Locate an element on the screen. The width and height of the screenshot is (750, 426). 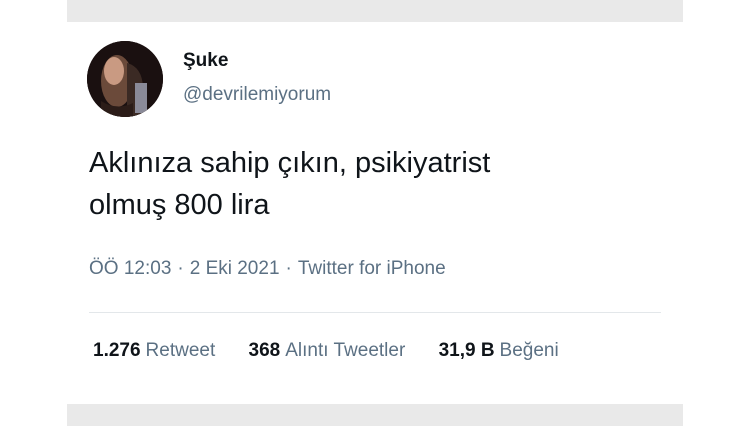
bottom-band is located at coordinates (375, 415).